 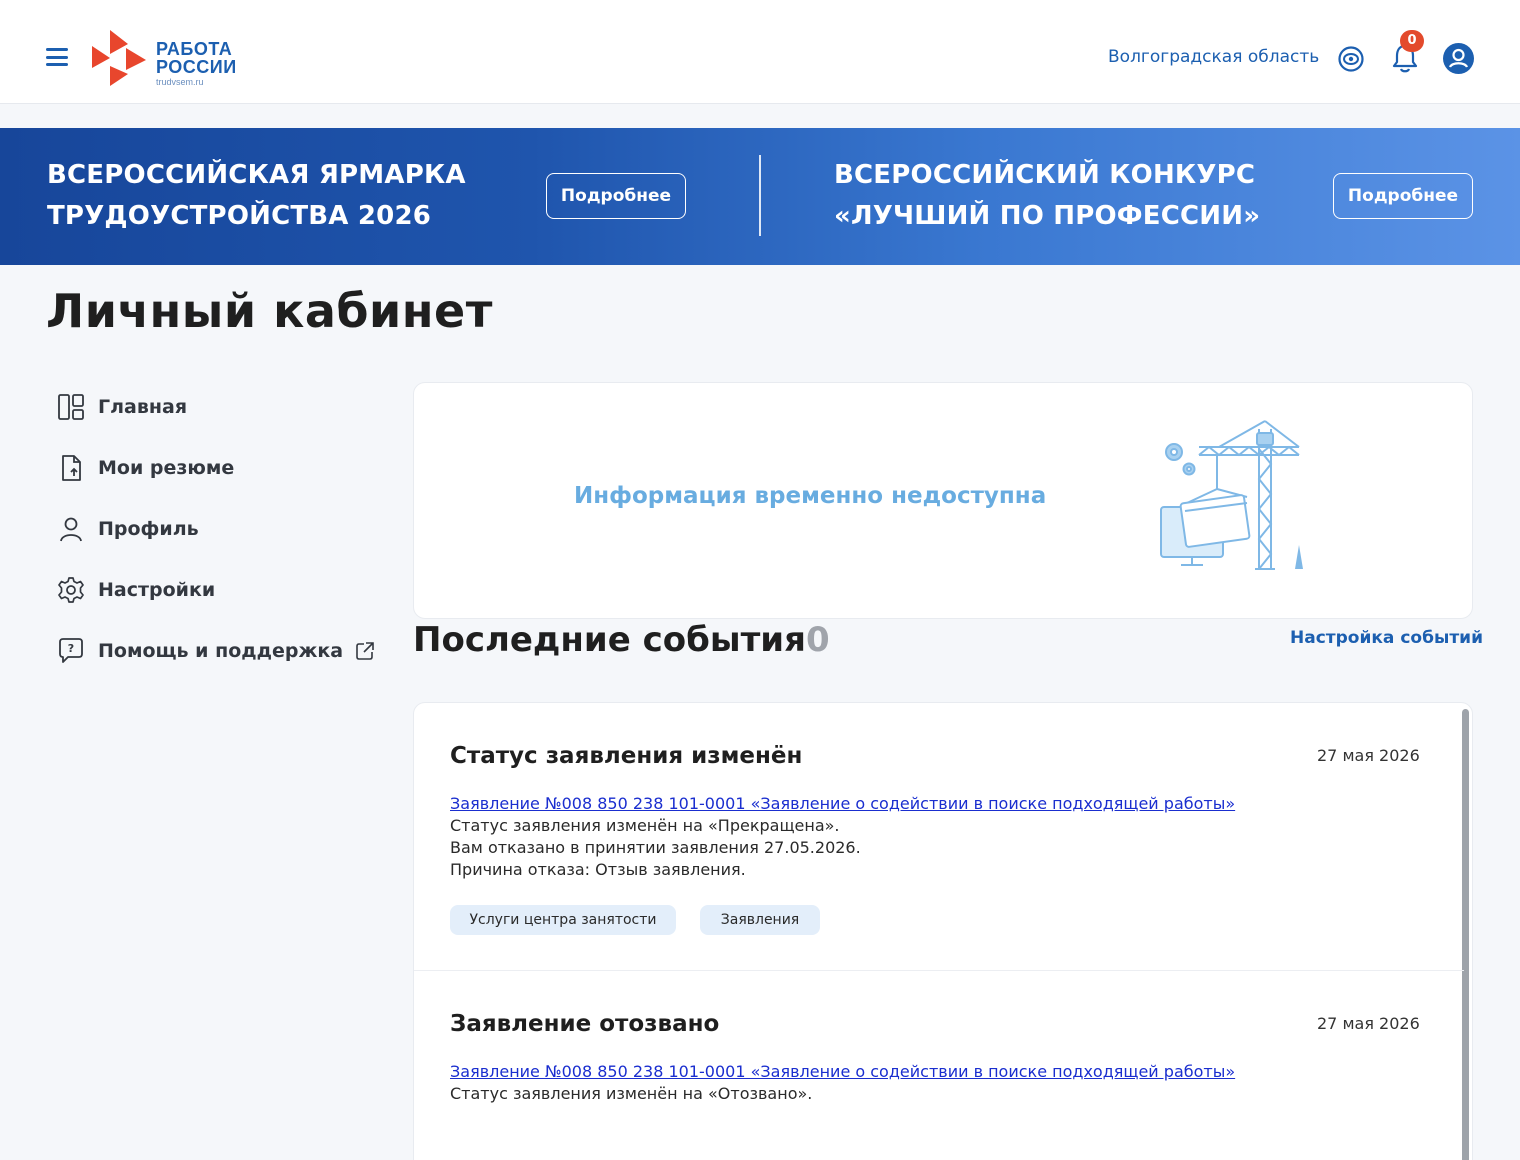 What do you see at coordinates (221, 651) in the screenshot?
I see `sidebar-item-label: Помощь и поддержка` at bounding box center [221, 651].